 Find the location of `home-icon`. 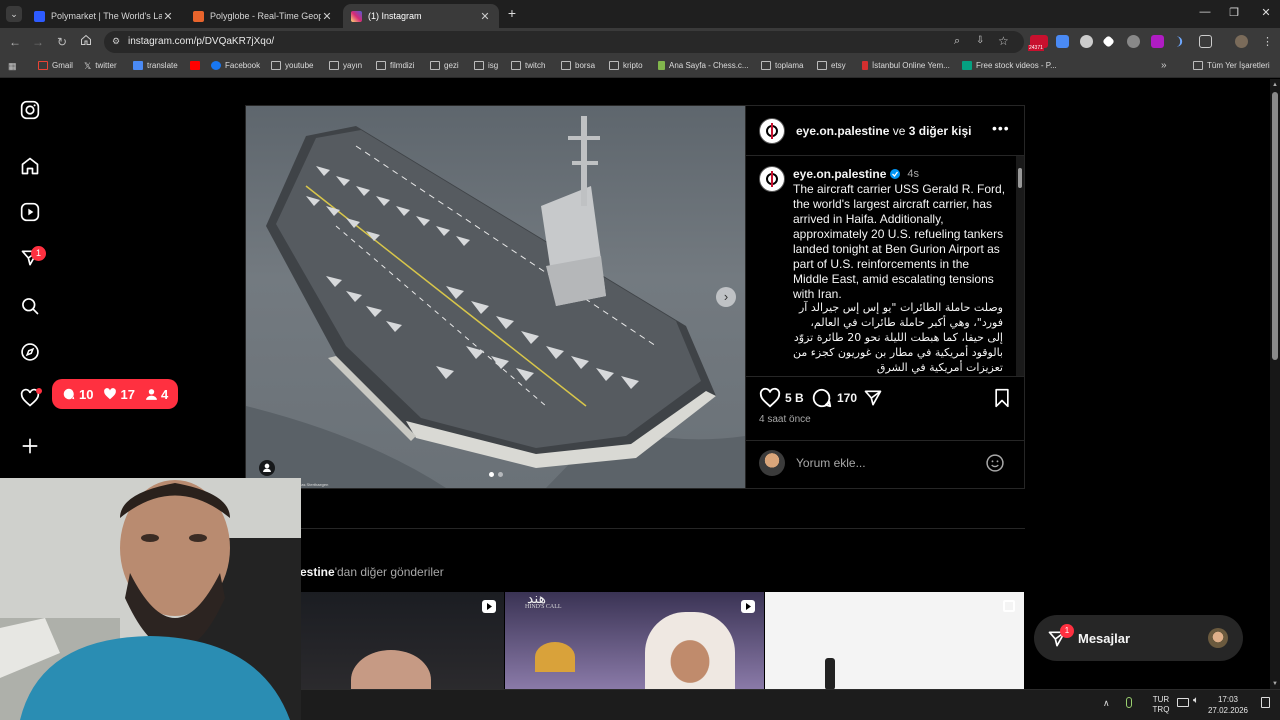

home-icon is located at coordinates (86, 42).